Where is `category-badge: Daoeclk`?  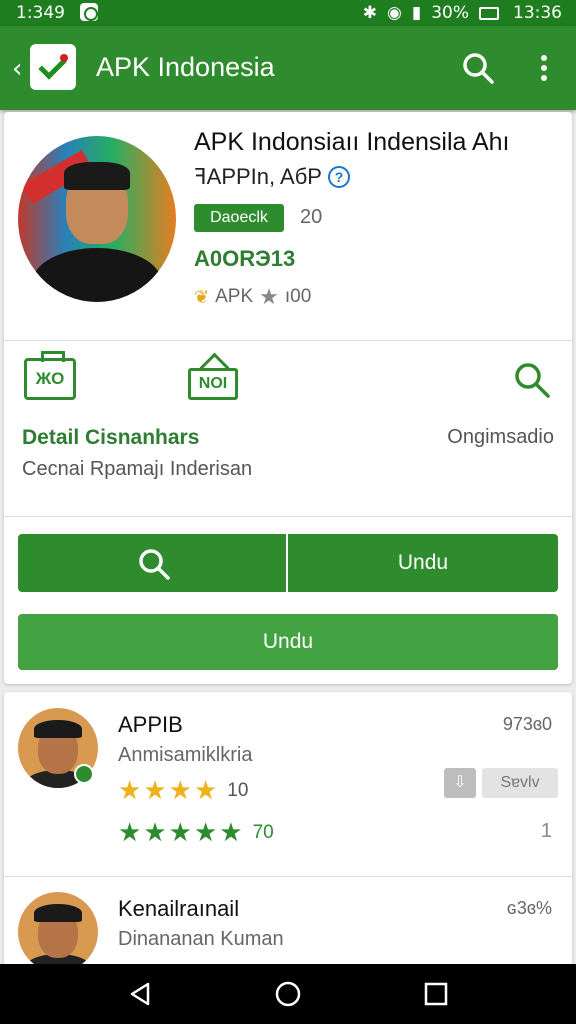
category-badge: Daoeclk is located at coordinates (239, 218).